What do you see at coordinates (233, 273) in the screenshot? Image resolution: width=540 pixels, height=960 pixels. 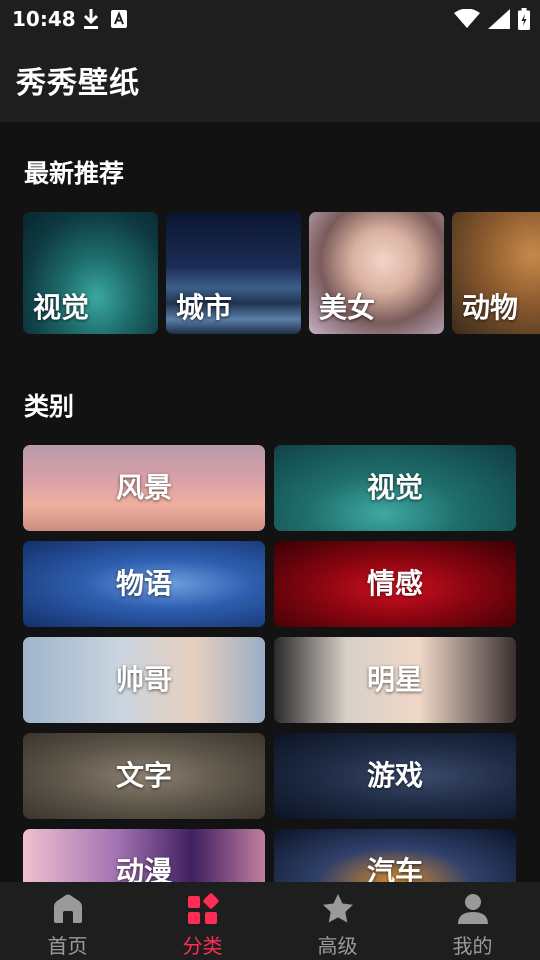 I see `recommend-card: 城市` at bounding box center [233, 273].